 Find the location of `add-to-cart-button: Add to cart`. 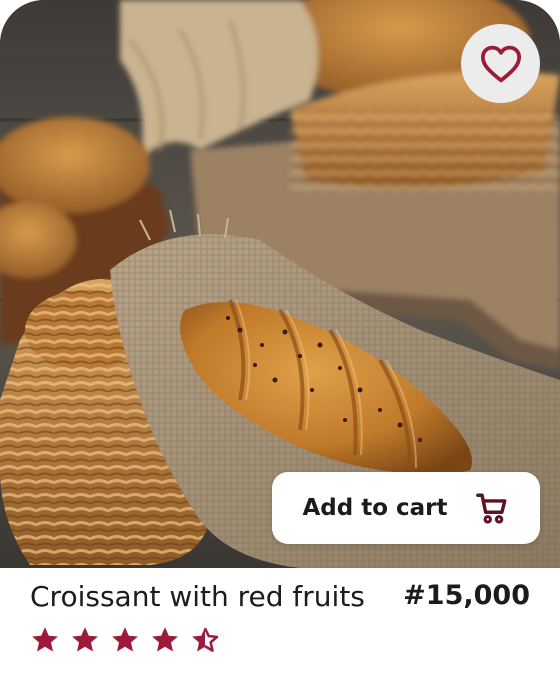

add-to-cart-button: Add to cart is located at coordinates (406, 508).